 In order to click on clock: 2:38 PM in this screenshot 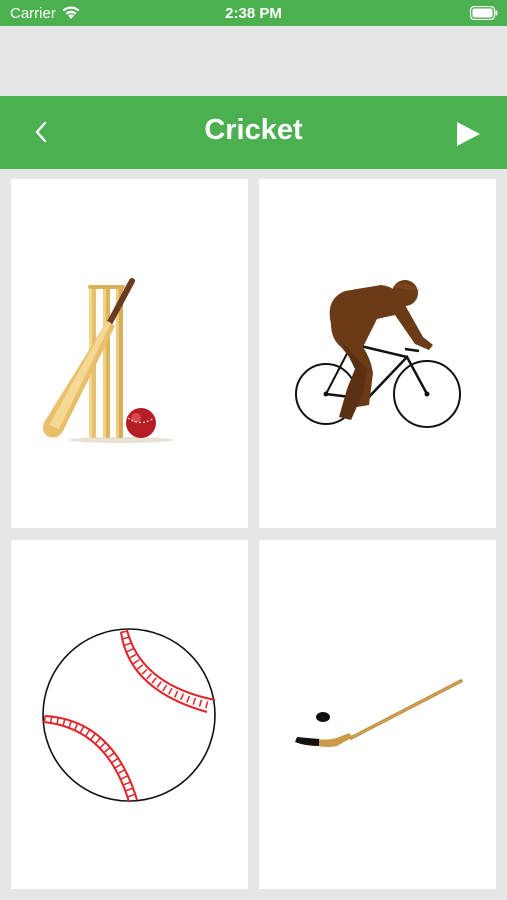, I will do `click(253, 13)`.